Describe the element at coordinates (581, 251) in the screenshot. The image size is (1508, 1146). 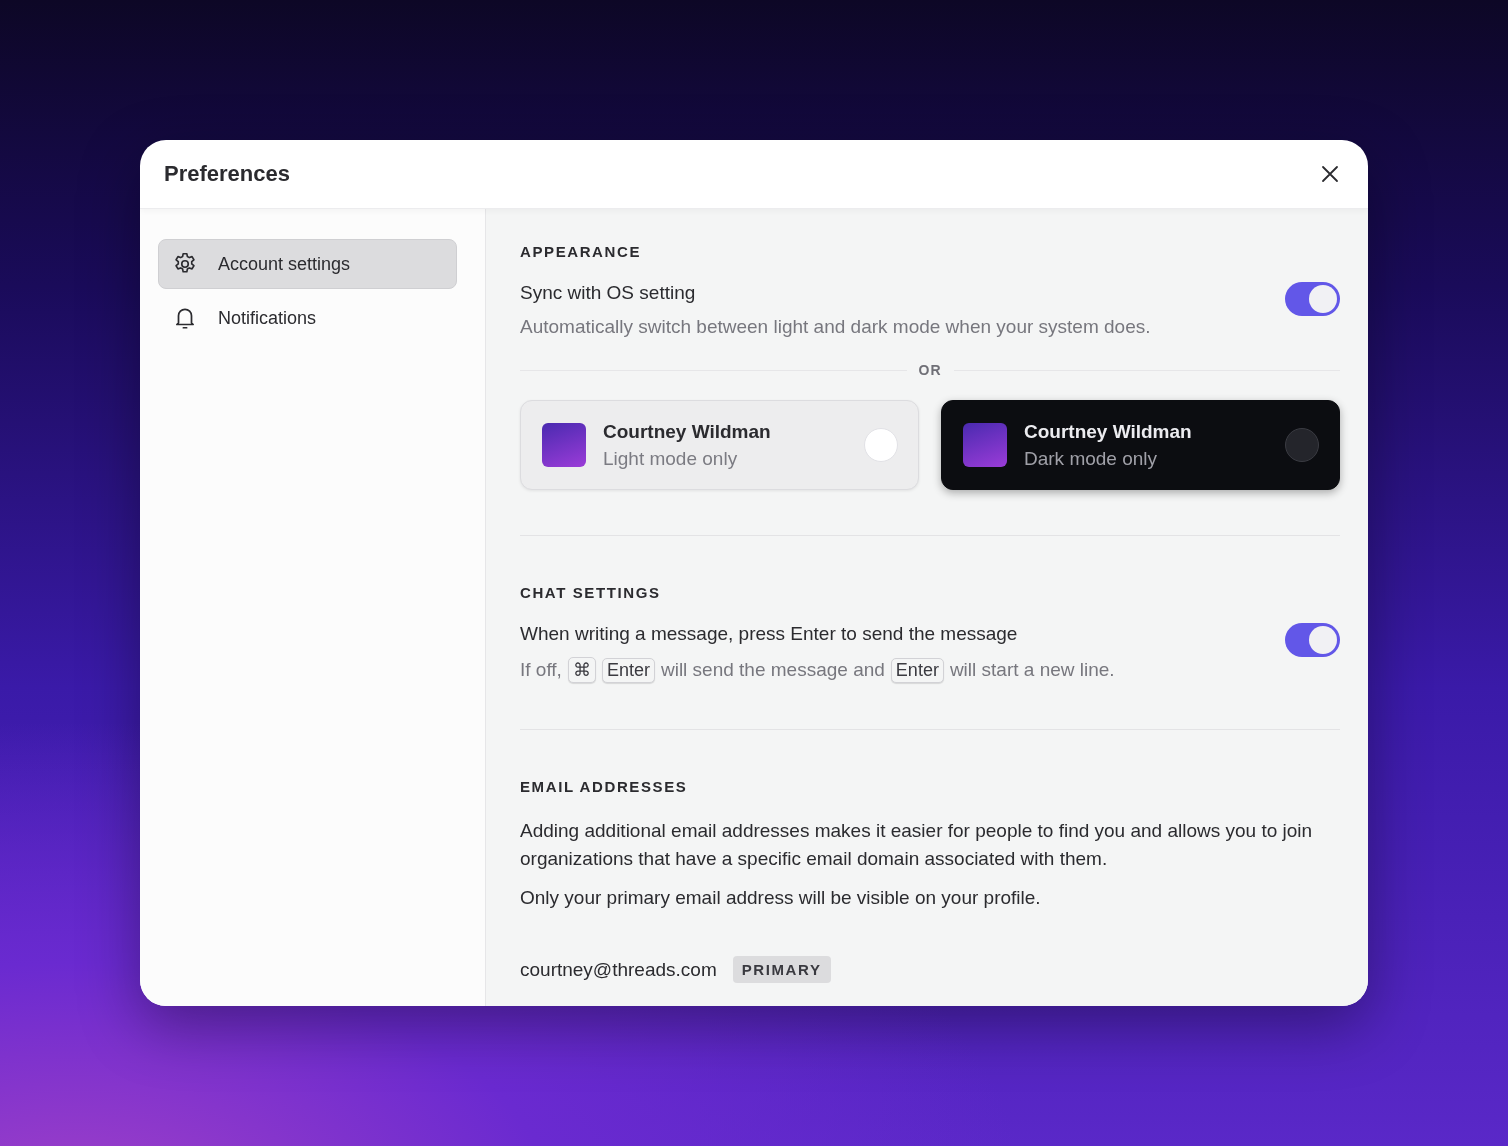
I see `section-heading: APPEARANCE` at that location.